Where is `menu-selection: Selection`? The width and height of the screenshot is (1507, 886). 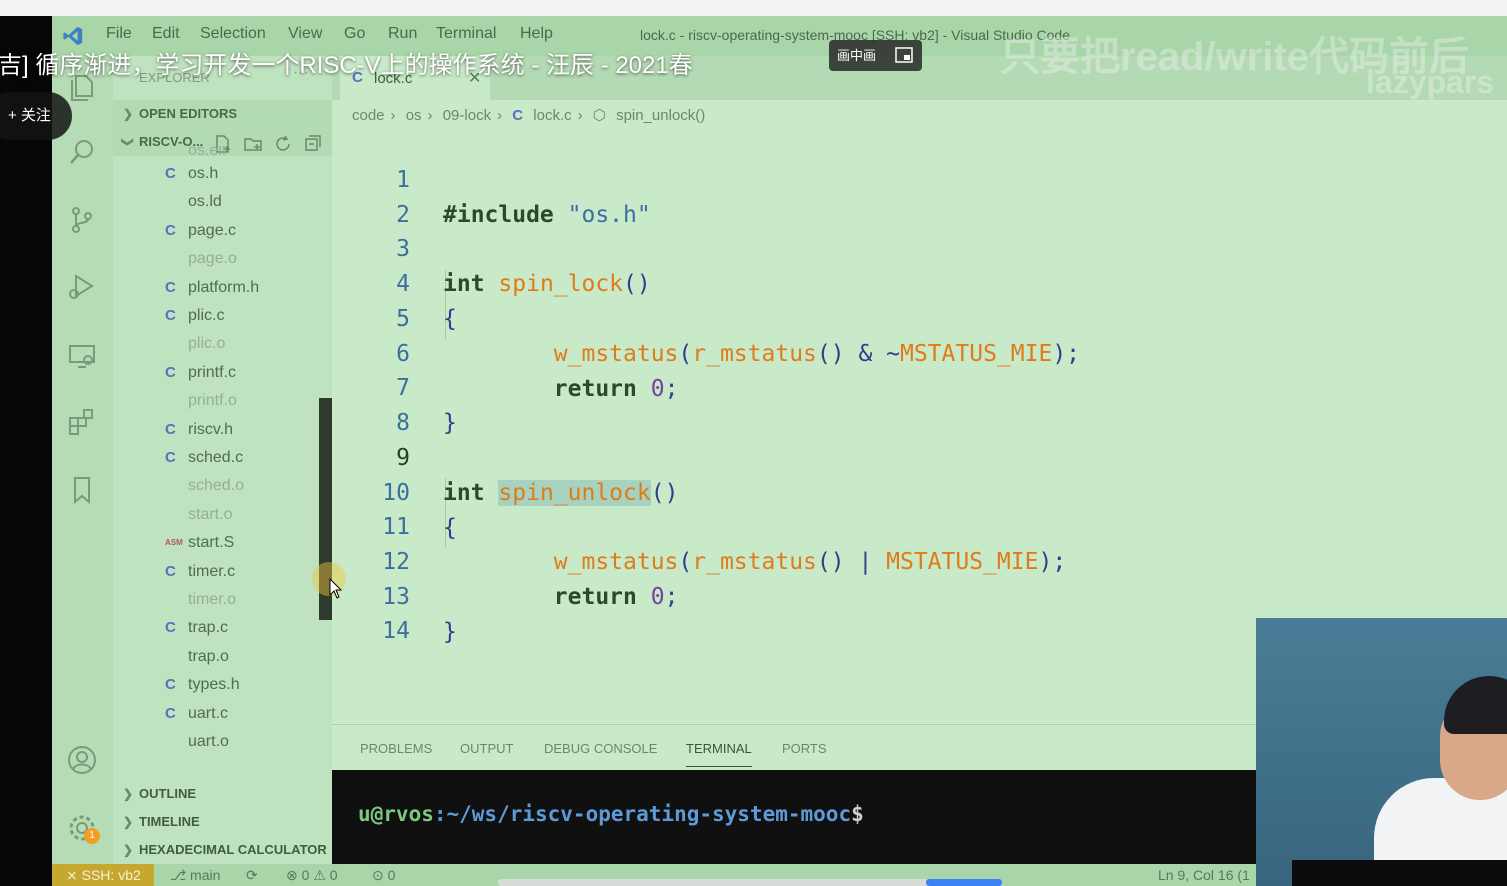 menu-selection: Selection is located at coordinates (233, 34).